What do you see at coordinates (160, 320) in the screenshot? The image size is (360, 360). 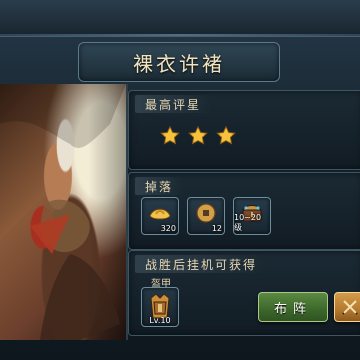 I see `idle-item-level: Lv.10` at bounding box center [160, 320].